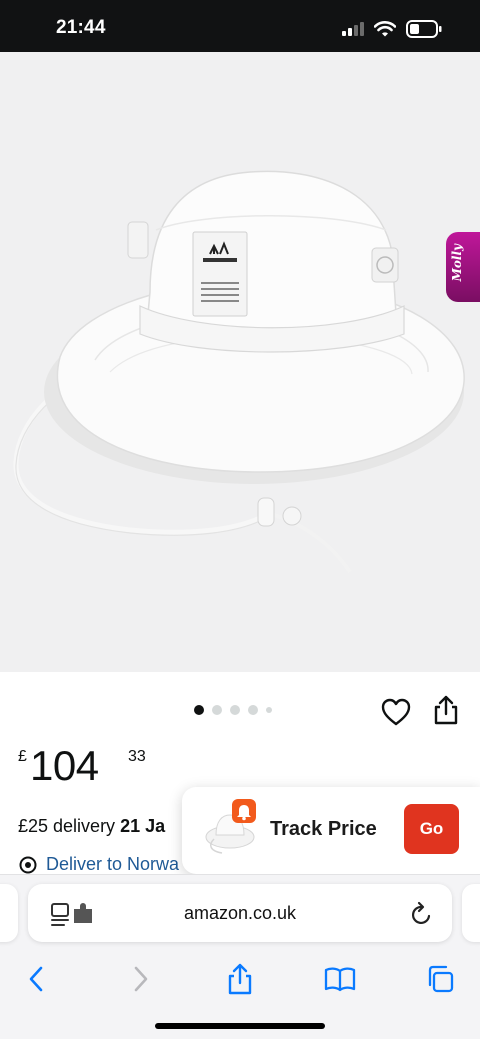 Image resolution: width=480 pixels, height=1039 pixels. Describe the element at coordinates (323, 829) in the screenshot. I see `track-price-label: Track Price` at that location.